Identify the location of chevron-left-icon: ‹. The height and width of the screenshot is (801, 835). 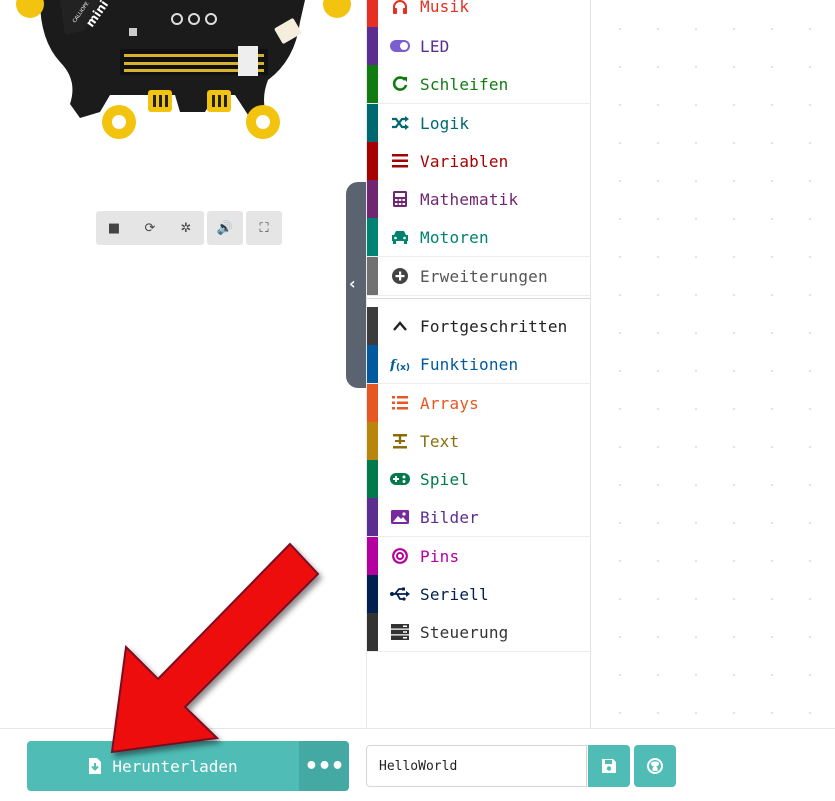
(352, 283).